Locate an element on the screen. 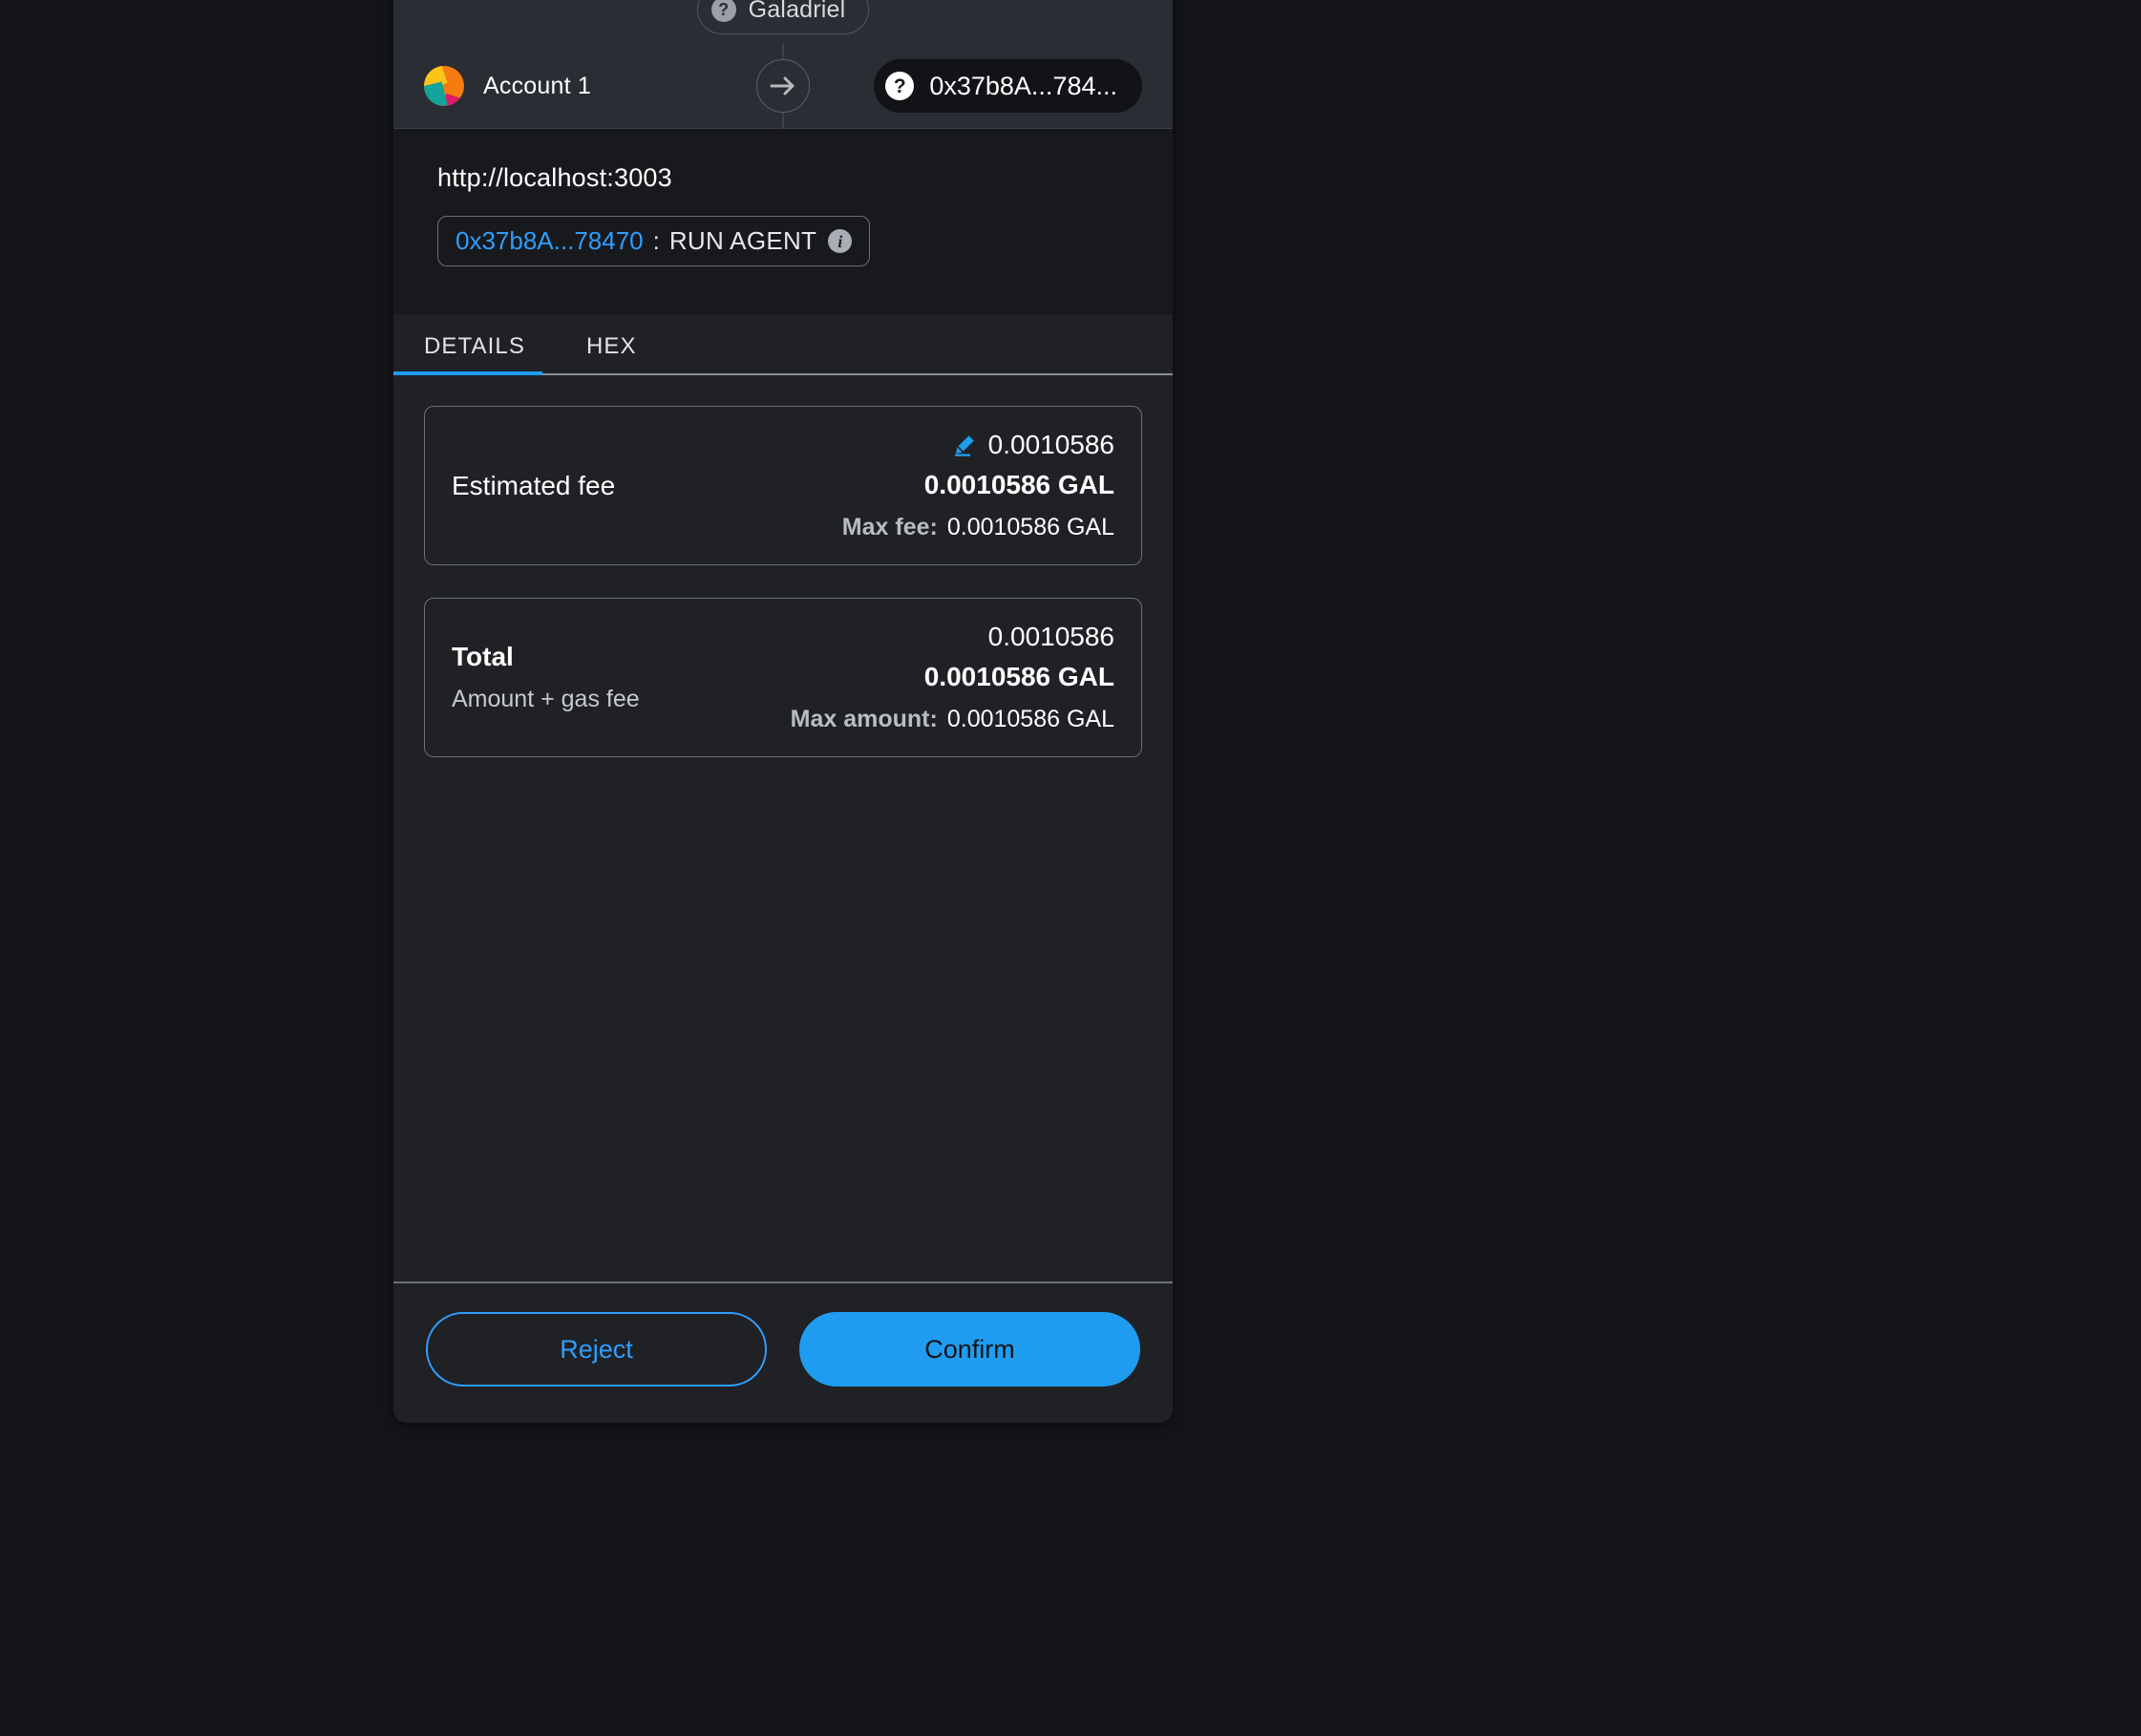 Image resolution: width=2141 pixels, height=1736 pixels. total-amount: 0.0010586 is located at coordinates (1050, 636).